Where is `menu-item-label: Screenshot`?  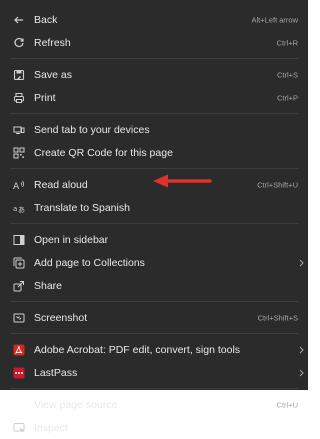 menu-item-label: Screenshot is located at coordinates (61, 317).